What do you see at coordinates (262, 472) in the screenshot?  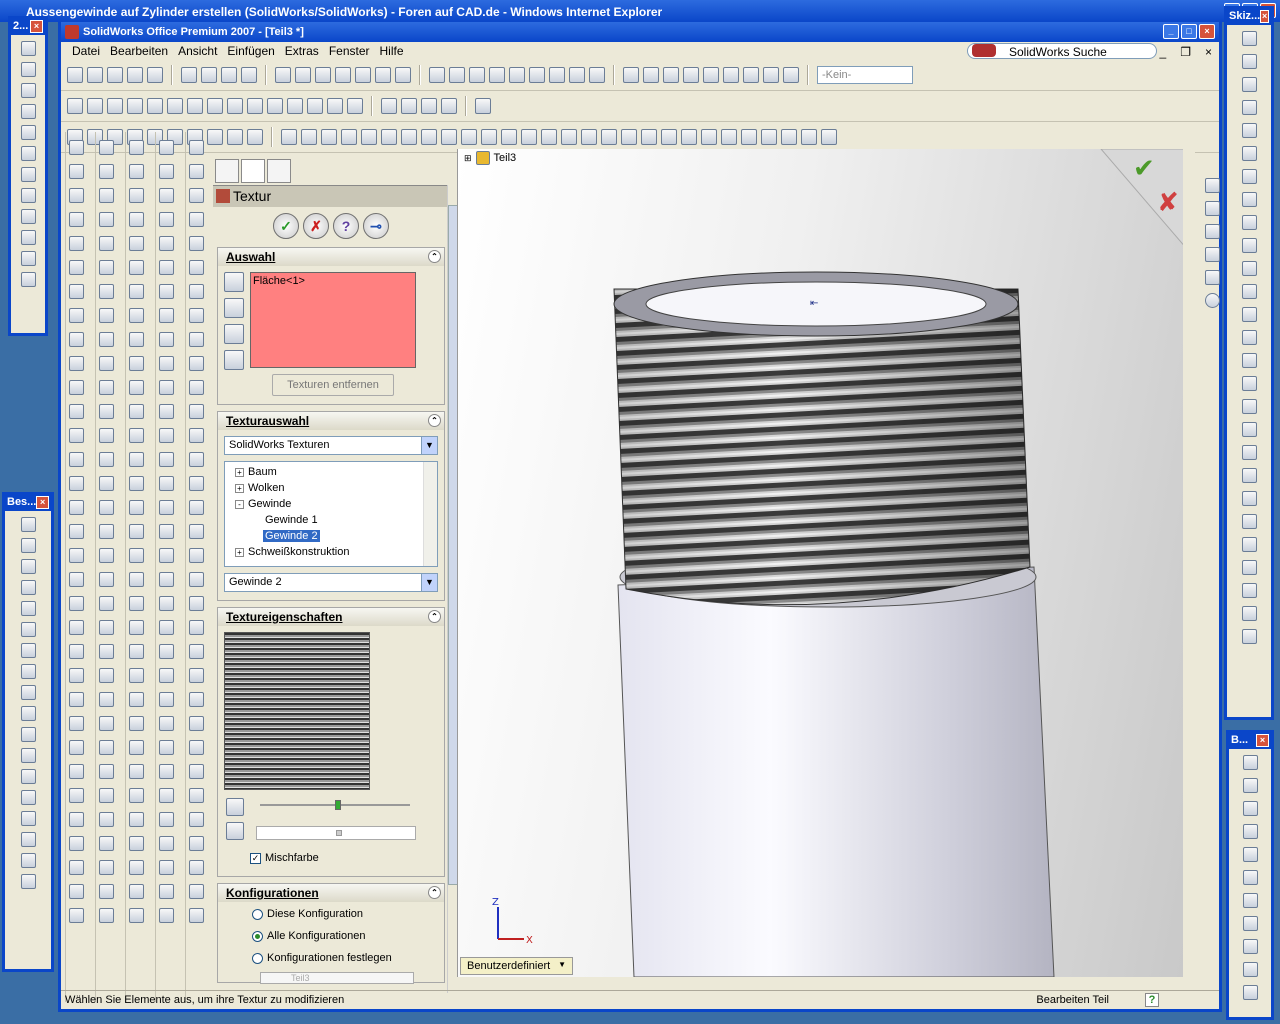 I see `tree-item-label: Baum` at bounding box center [262, 472].